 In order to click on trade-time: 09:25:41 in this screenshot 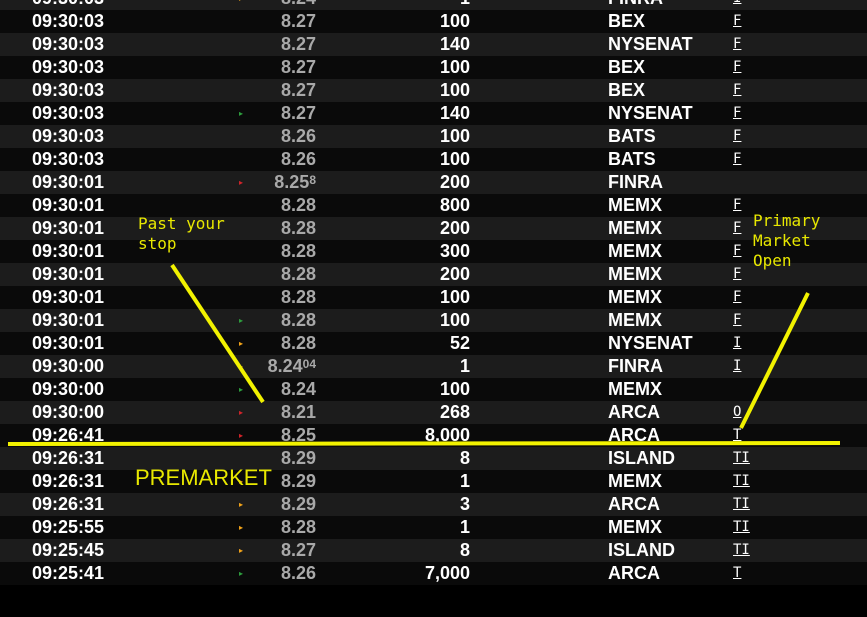, I will do `click(68, 573)`.